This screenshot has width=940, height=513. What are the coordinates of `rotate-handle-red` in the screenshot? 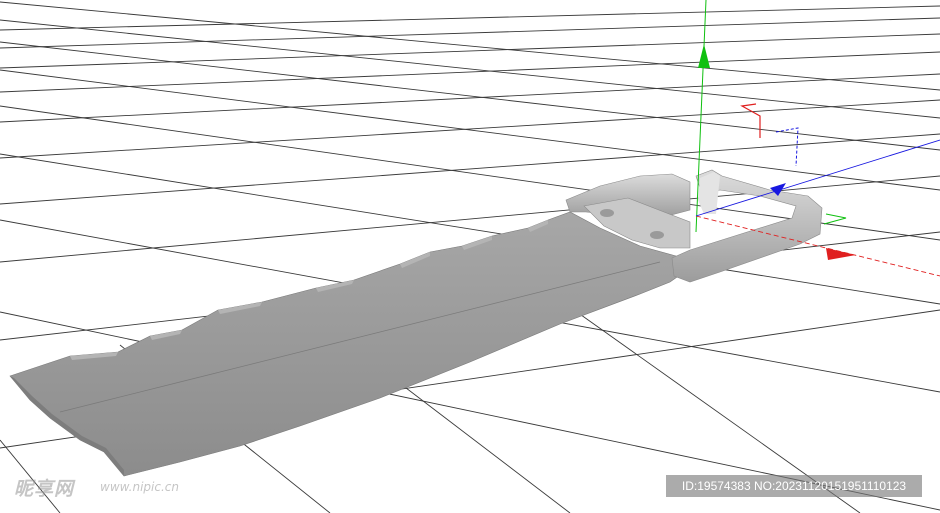 It's located at (750, 120).